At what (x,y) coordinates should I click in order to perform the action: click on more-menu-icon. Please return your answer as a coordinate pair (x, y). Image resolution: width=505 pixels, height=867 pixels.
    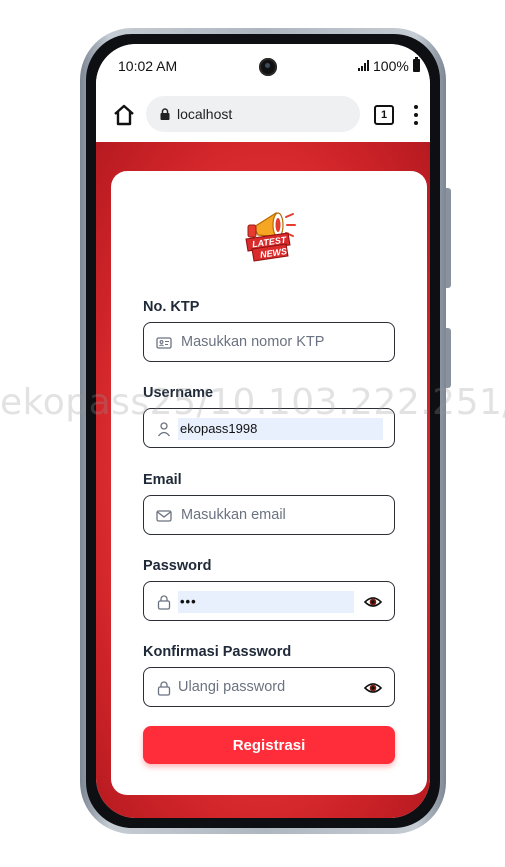
    Looking at the image, I should click on (416, 115).